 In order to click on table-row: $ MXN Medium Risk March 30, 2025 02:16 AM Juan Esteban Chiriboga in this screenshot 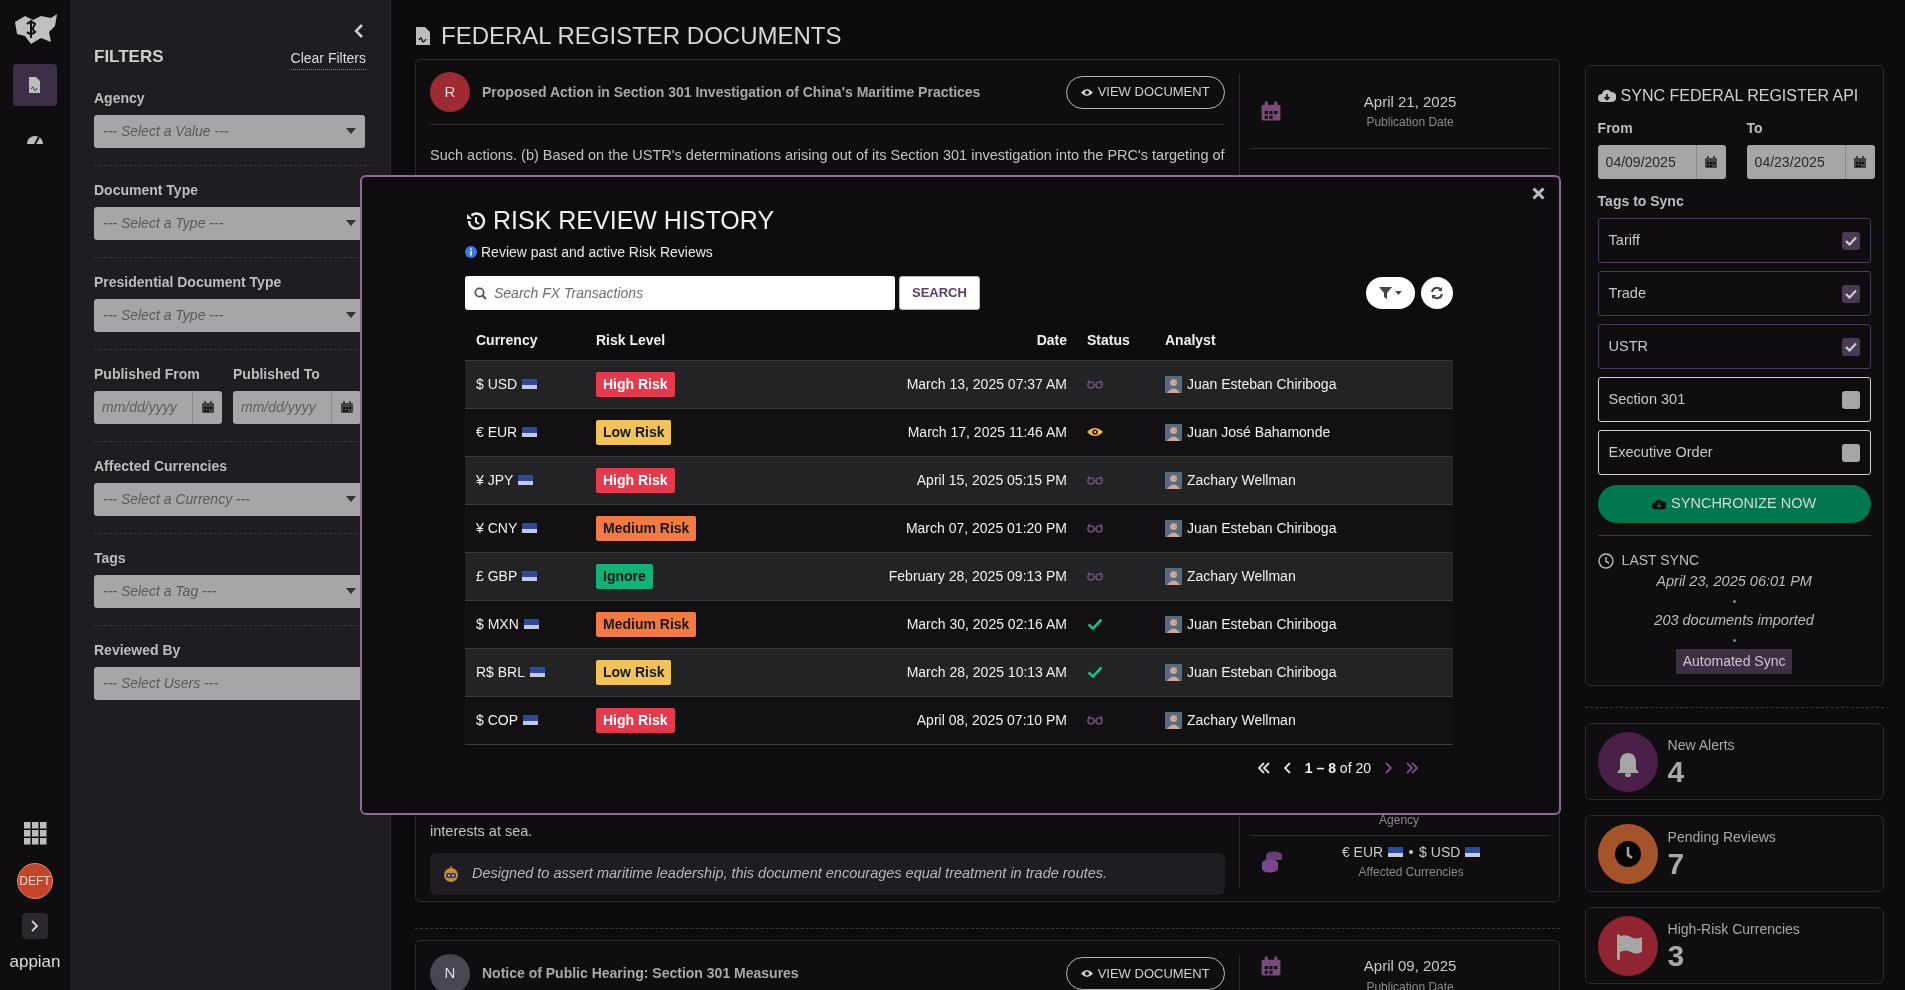, I will do `click(959, 624)`.